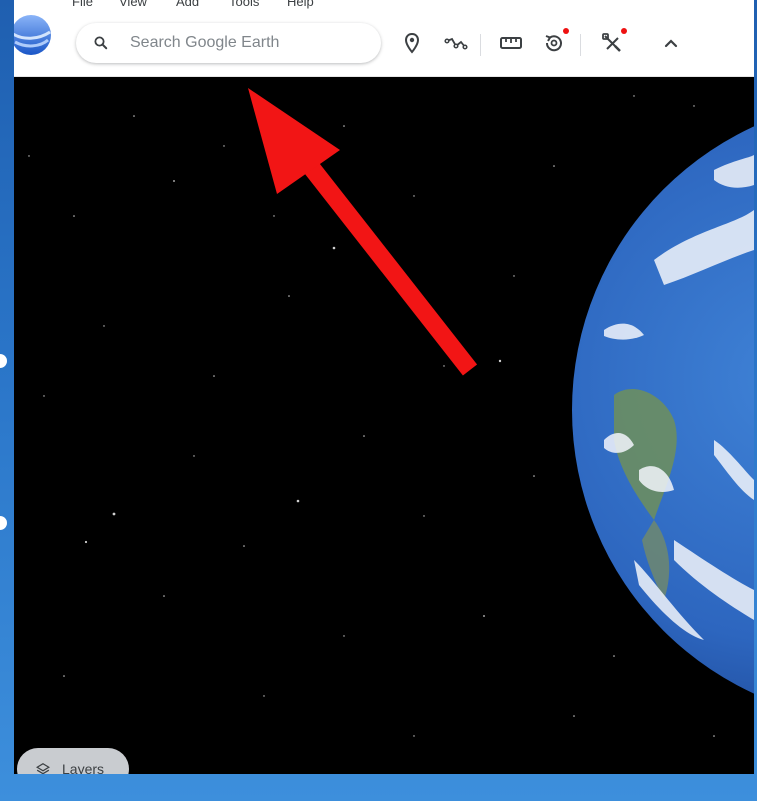 The image size is (757, 801). What do you see at coordinates (43, 768) in the screenshot?
I see `layers-icon` at bounding box center [43, 768].